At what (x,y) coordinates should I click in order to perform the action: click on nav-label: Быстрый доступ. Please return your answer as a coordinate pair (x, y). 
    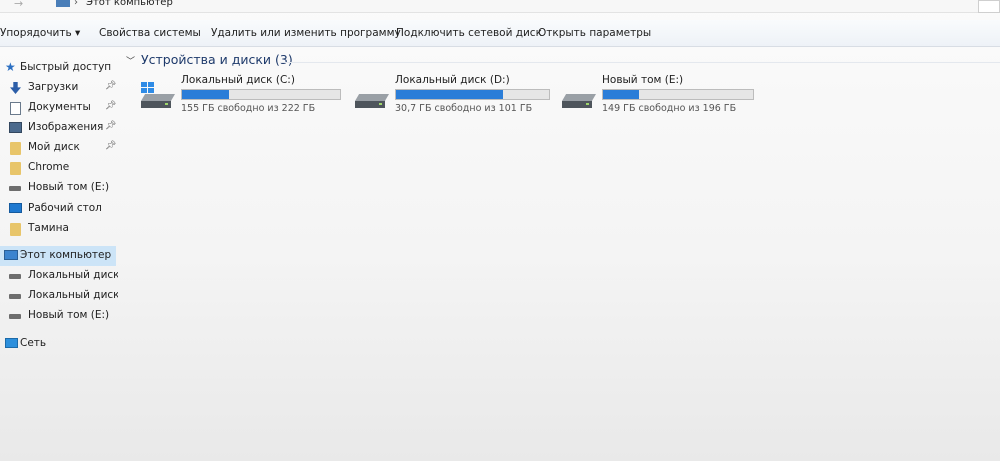
    Looking at the image, I should click on (66, 67).